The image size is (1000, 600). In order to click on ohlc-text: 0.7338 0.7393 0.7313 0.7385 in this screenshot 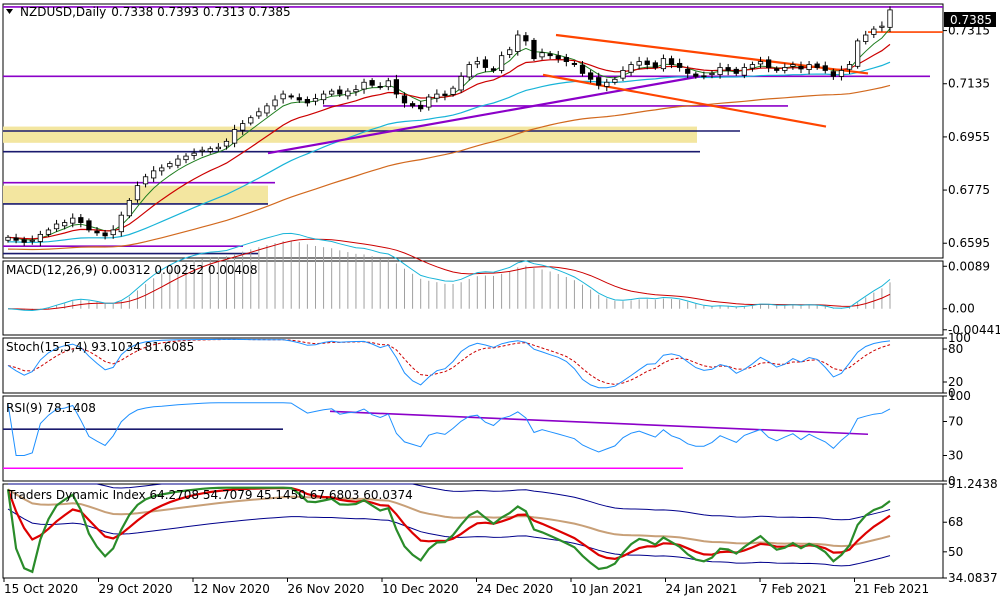, I will do `click(200, 12)`.